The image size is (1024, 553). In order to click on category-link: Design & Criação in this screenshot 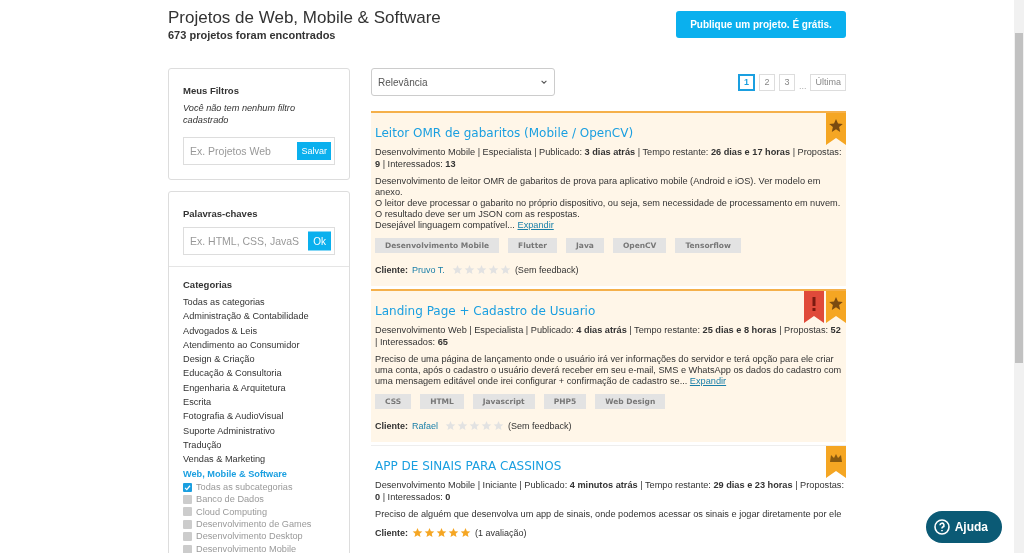, I will do `click(259, 359)`.